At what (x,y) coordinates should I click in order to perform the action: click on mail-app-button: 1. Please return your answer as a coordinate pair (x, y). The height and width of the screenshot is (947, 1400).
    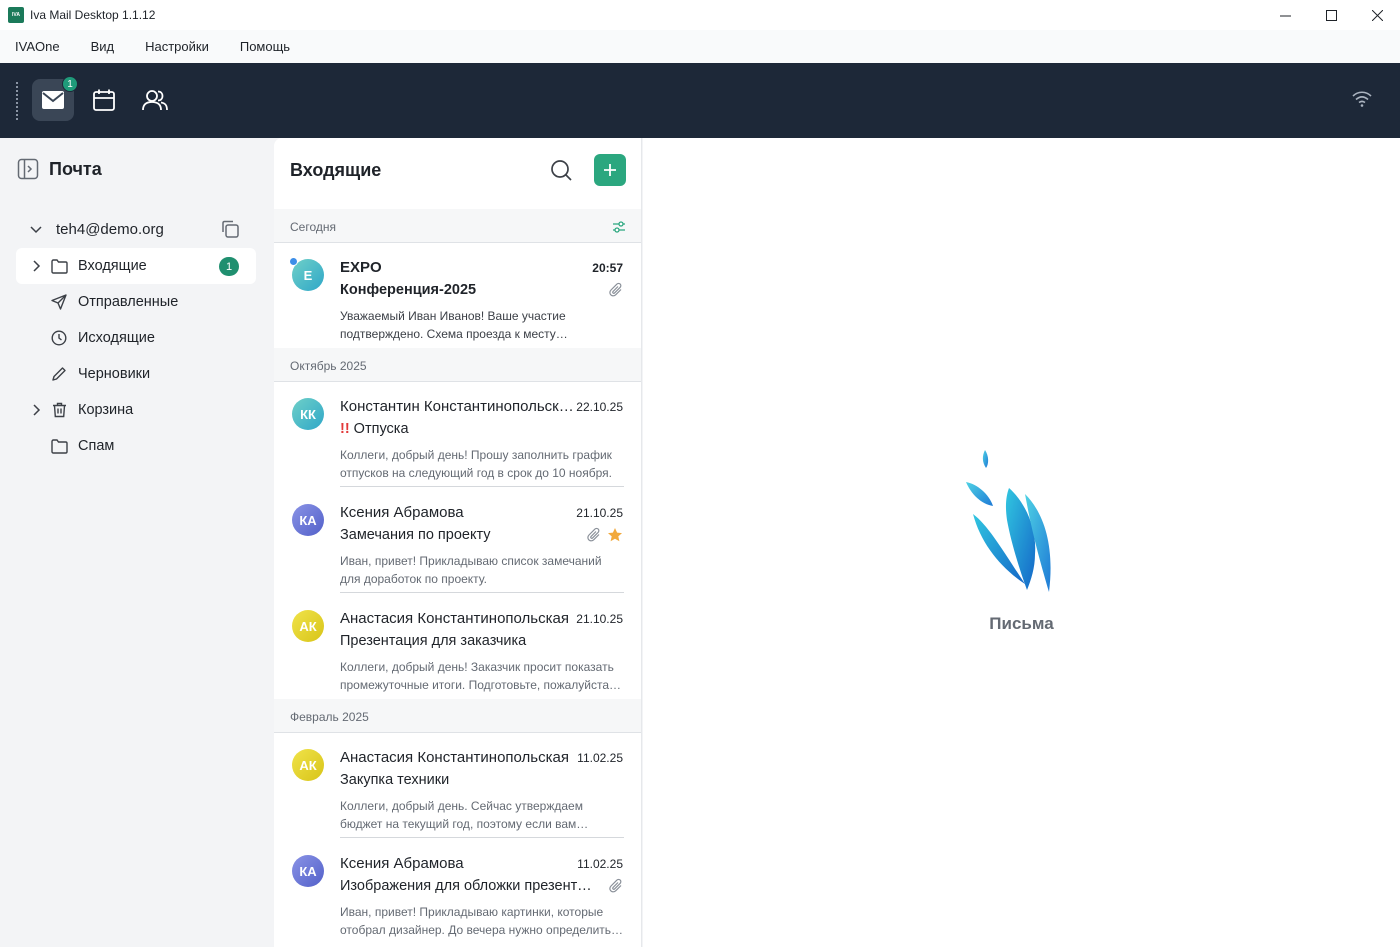
    Looking at the image, I should click on (55, 98).